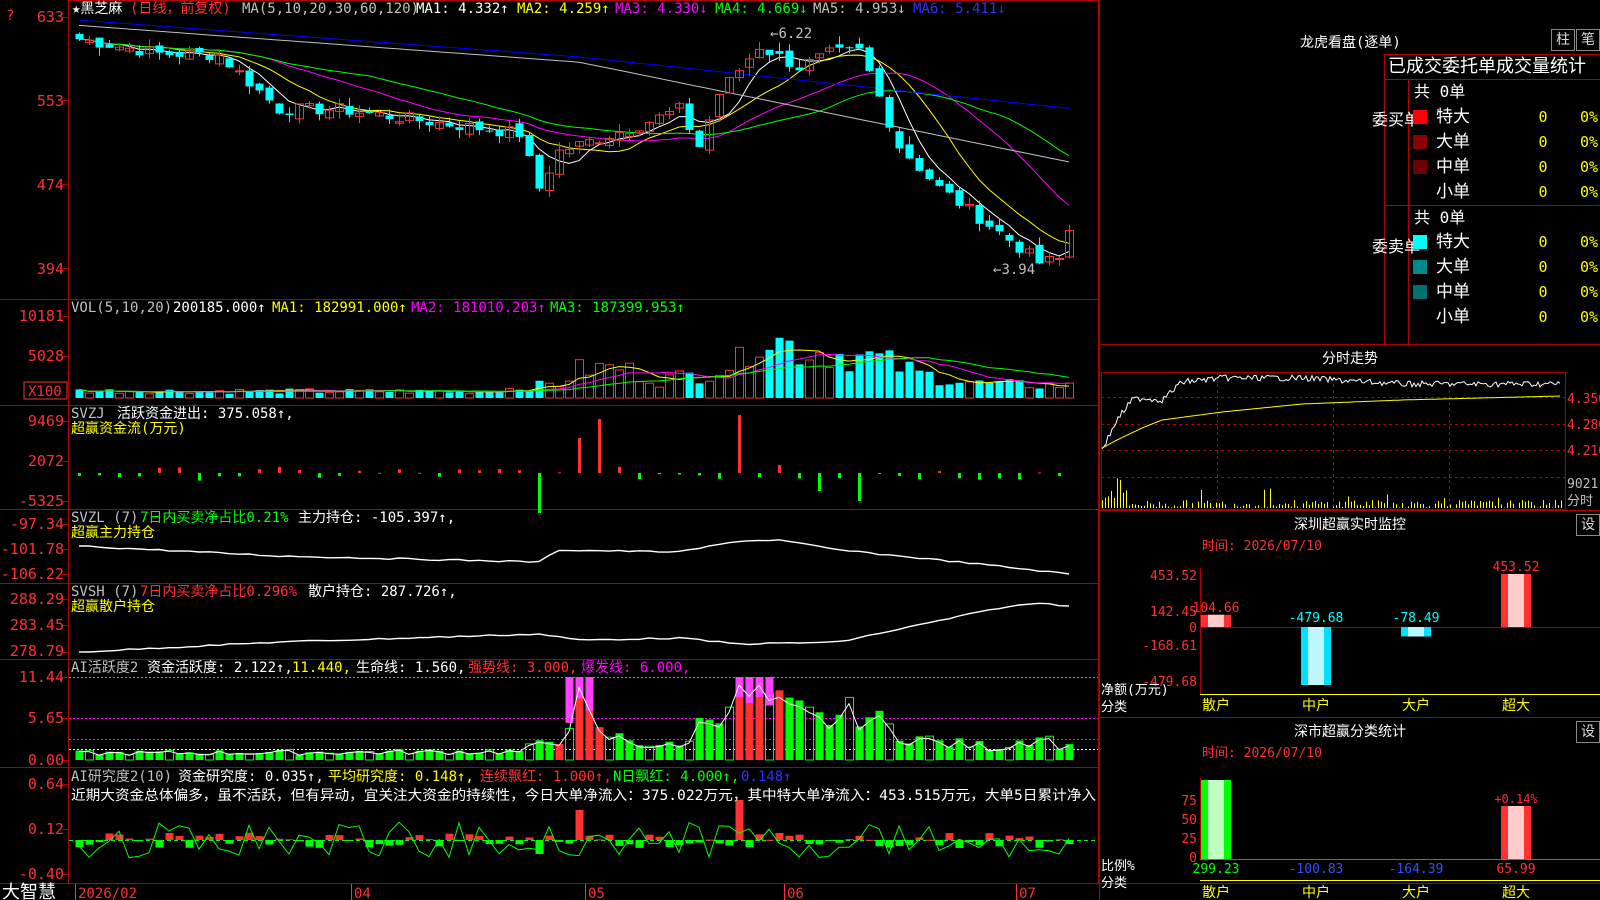  Describe the element at coordinates (1350, 430) in the screenshot. I see `intraday-panel: 分时走势 4.350 4.280 4.210 9021 分时` at that location.